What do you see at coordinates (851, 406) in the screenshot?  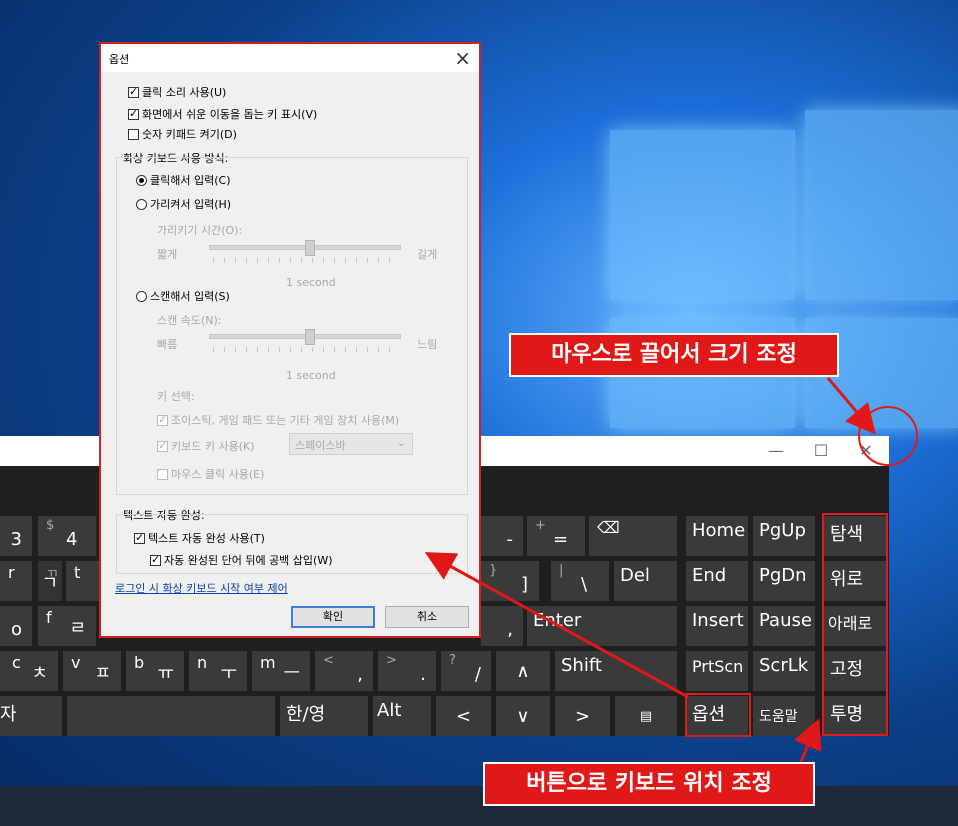 I see `resize-arrow` at bounding box center [851, 406].